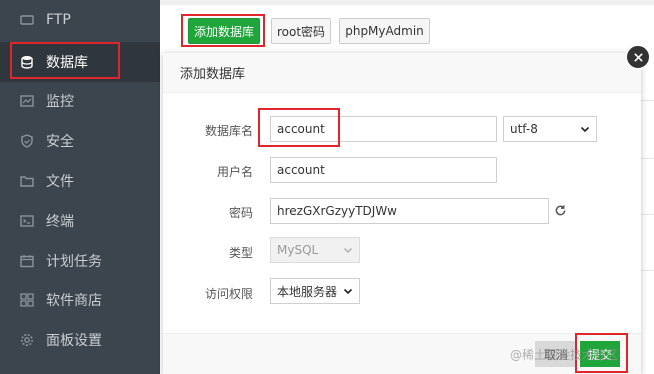 Image resolution: width=654 pixels, height=374 pixels. I want to click on sidebar-item-label: 监控, so click(60, 102).